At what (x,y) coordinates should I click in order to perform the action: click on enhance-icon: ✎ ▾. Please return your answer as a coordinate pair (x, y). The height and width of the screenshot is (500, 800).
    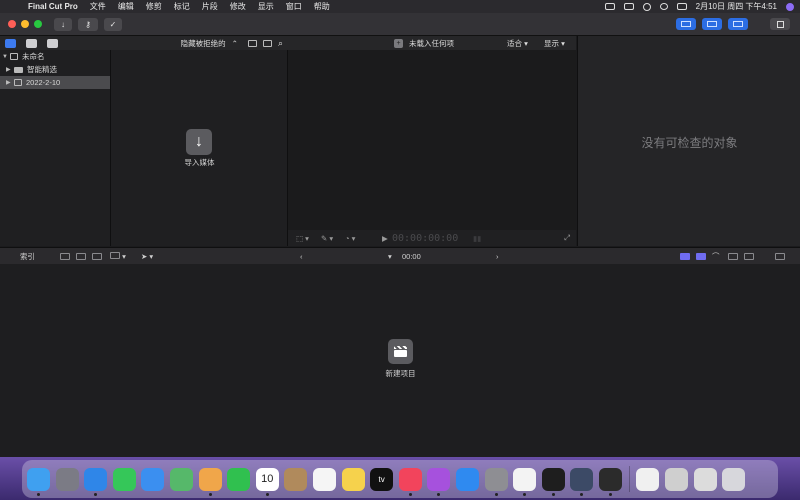
    Looking at the image, I should click on (327, 238).